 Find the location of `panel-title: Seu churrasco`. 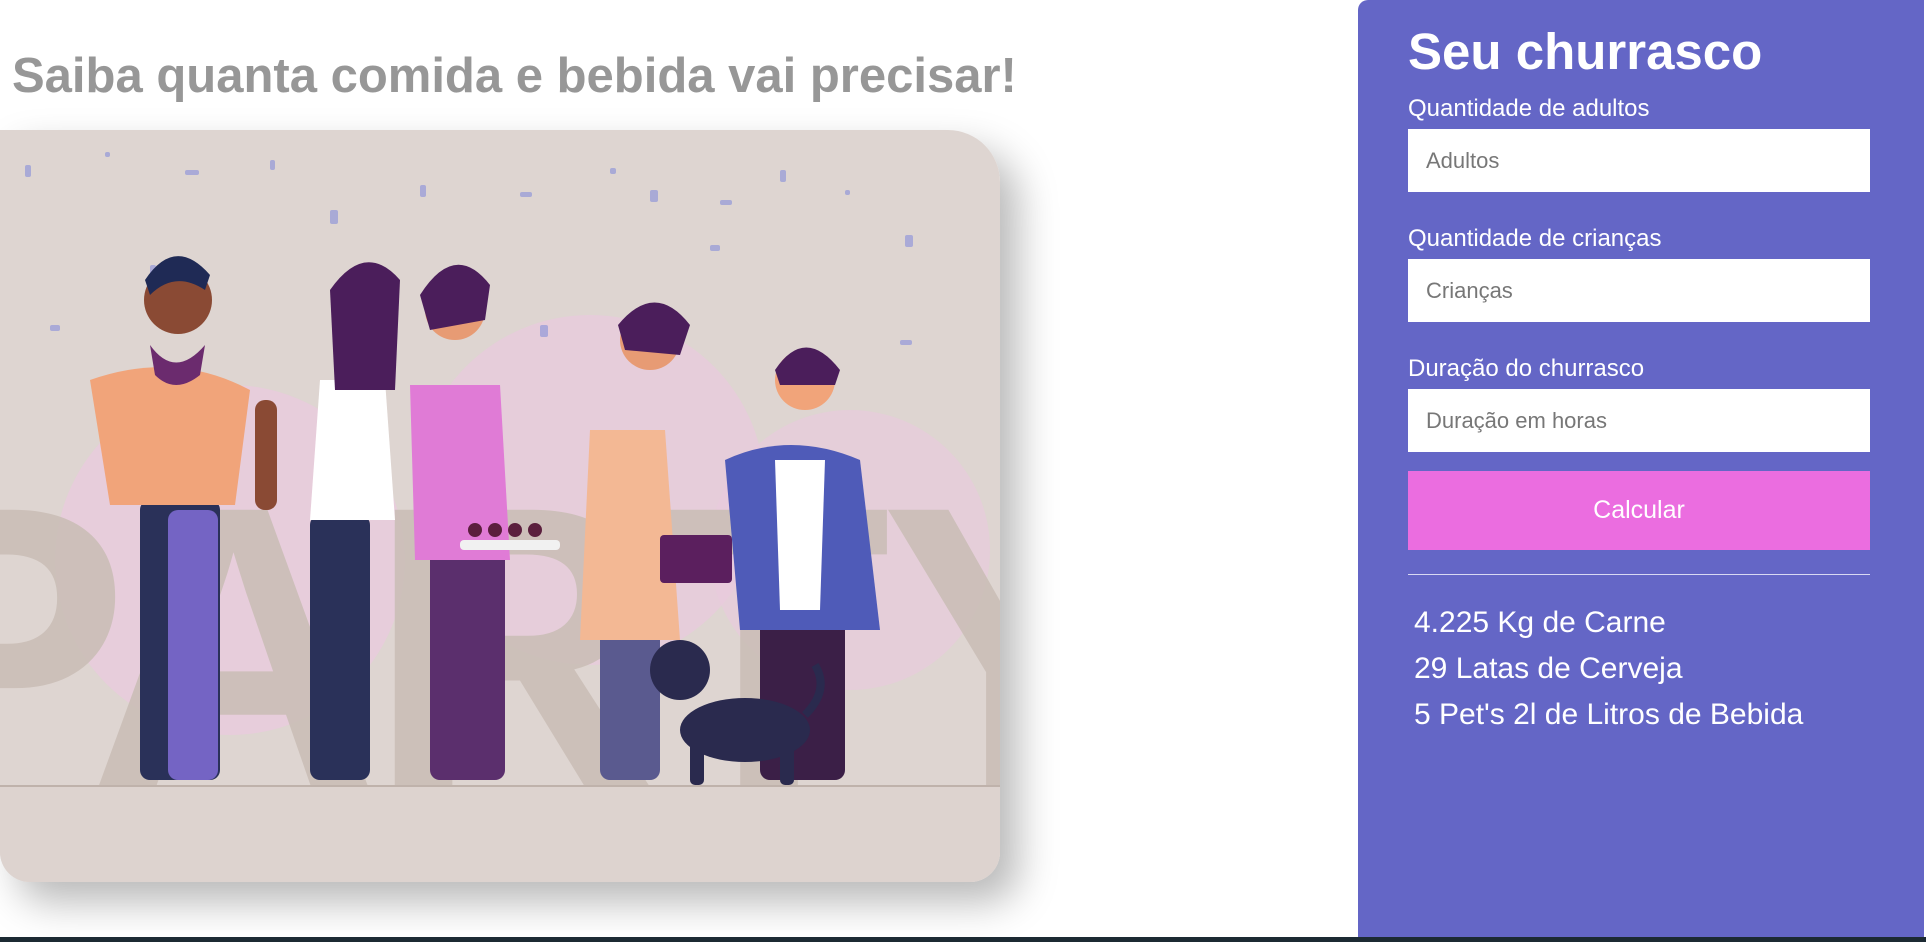

panel-title: Seu churrasco is located at coordinates (1585, 51).